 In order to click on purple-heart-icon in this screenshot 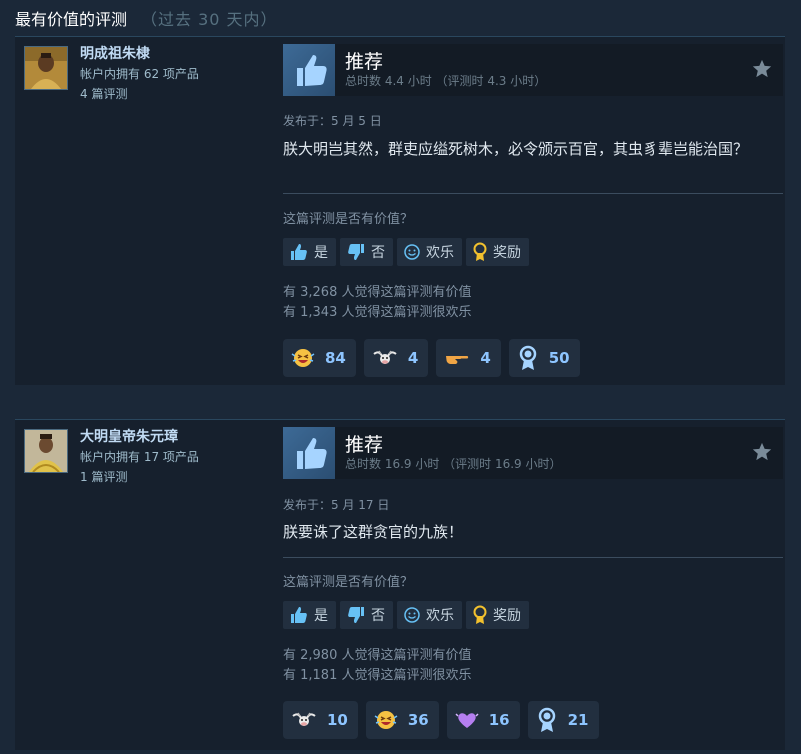, I will do `click(467, 720)`.